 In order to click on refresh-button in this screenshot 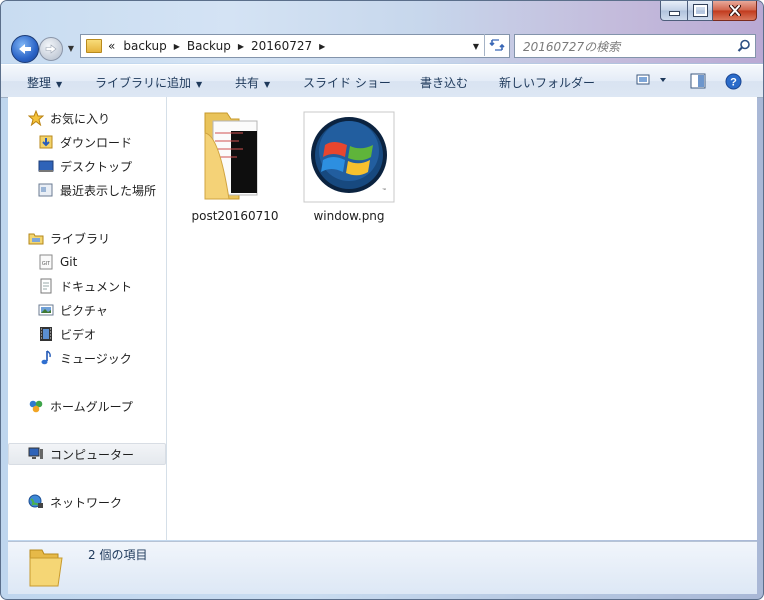, I will do `click(496, 45)`.